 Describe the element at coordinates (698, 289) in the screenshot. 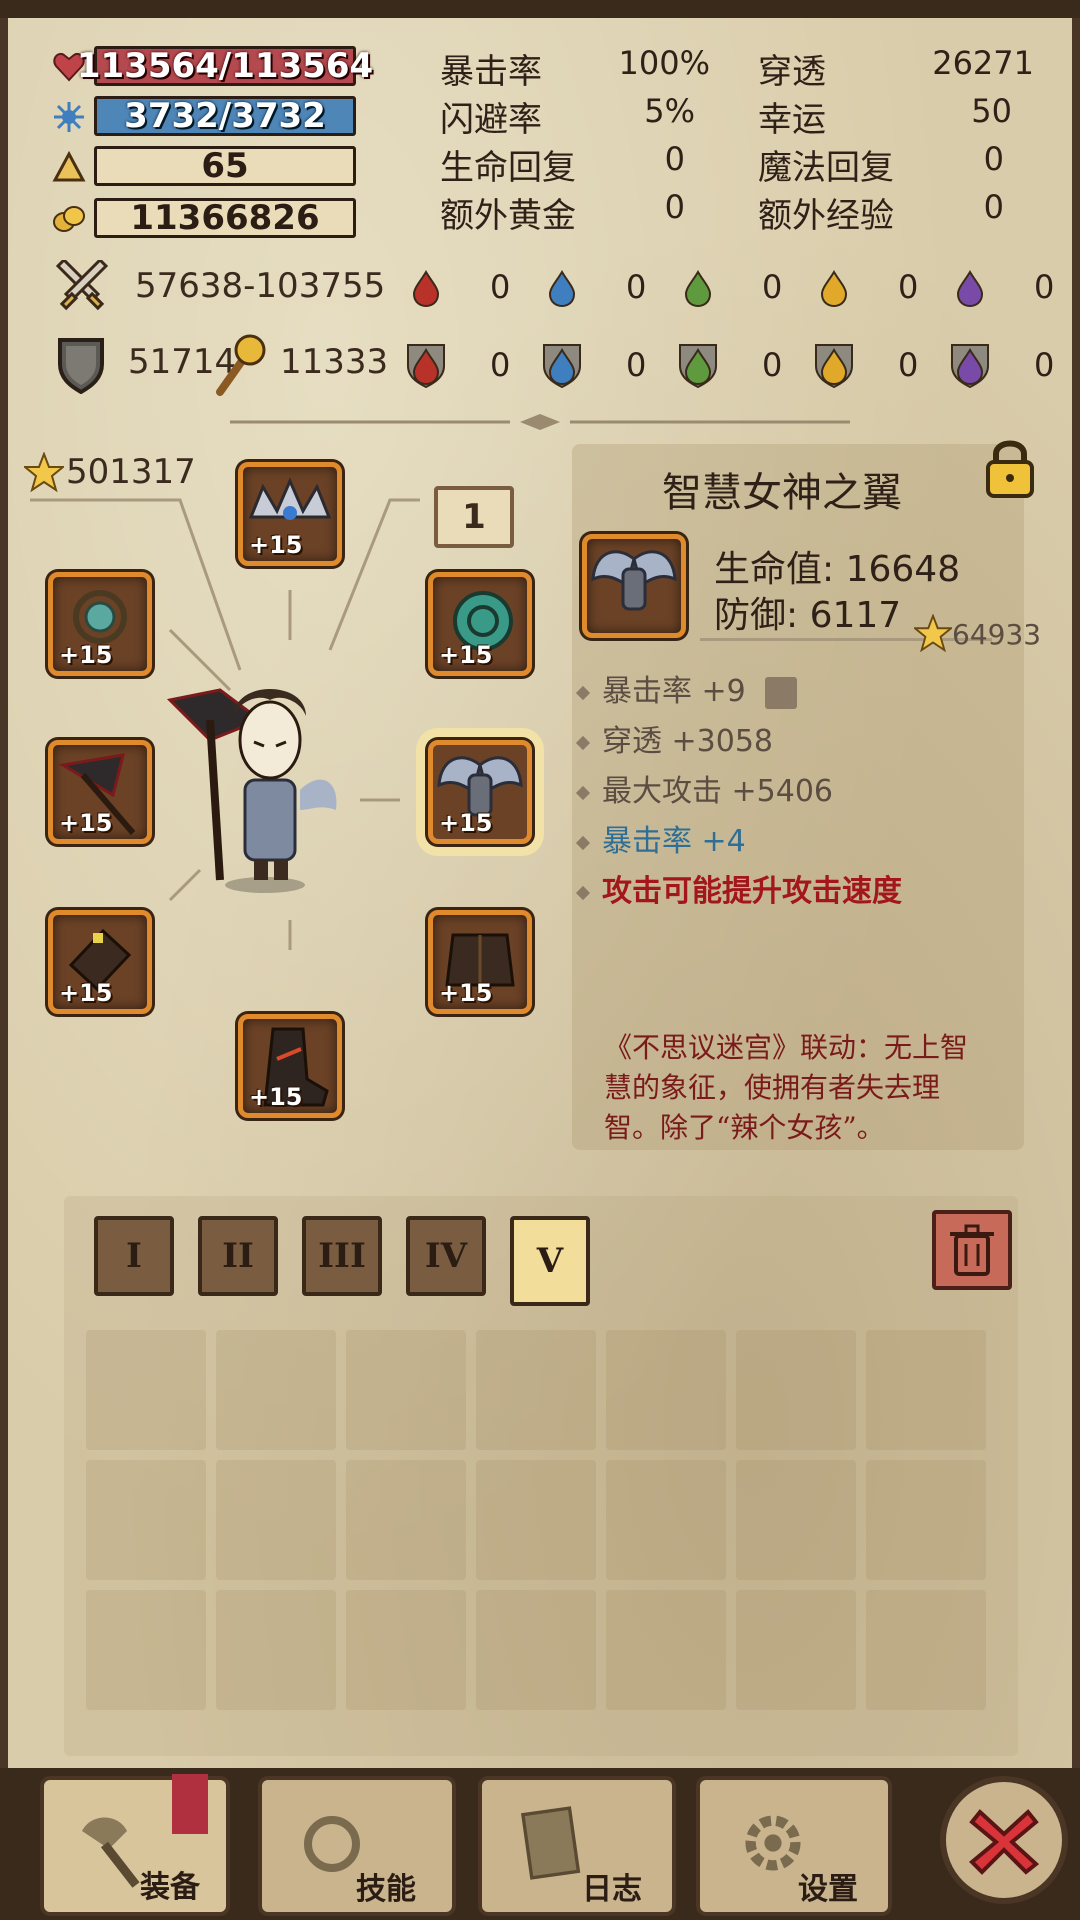

I see `nature-attack-element-icon` at that location.